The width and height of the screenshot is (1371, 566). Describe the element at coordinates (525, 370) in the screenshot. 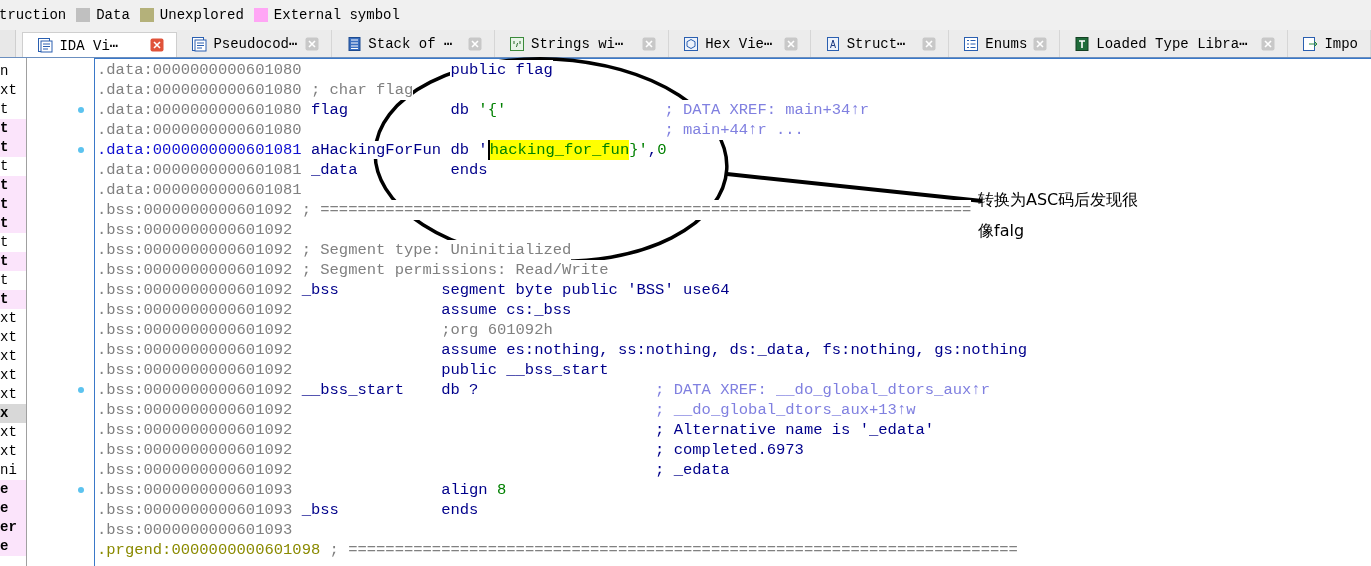

I see `code-token: public __bss_start` at that location.